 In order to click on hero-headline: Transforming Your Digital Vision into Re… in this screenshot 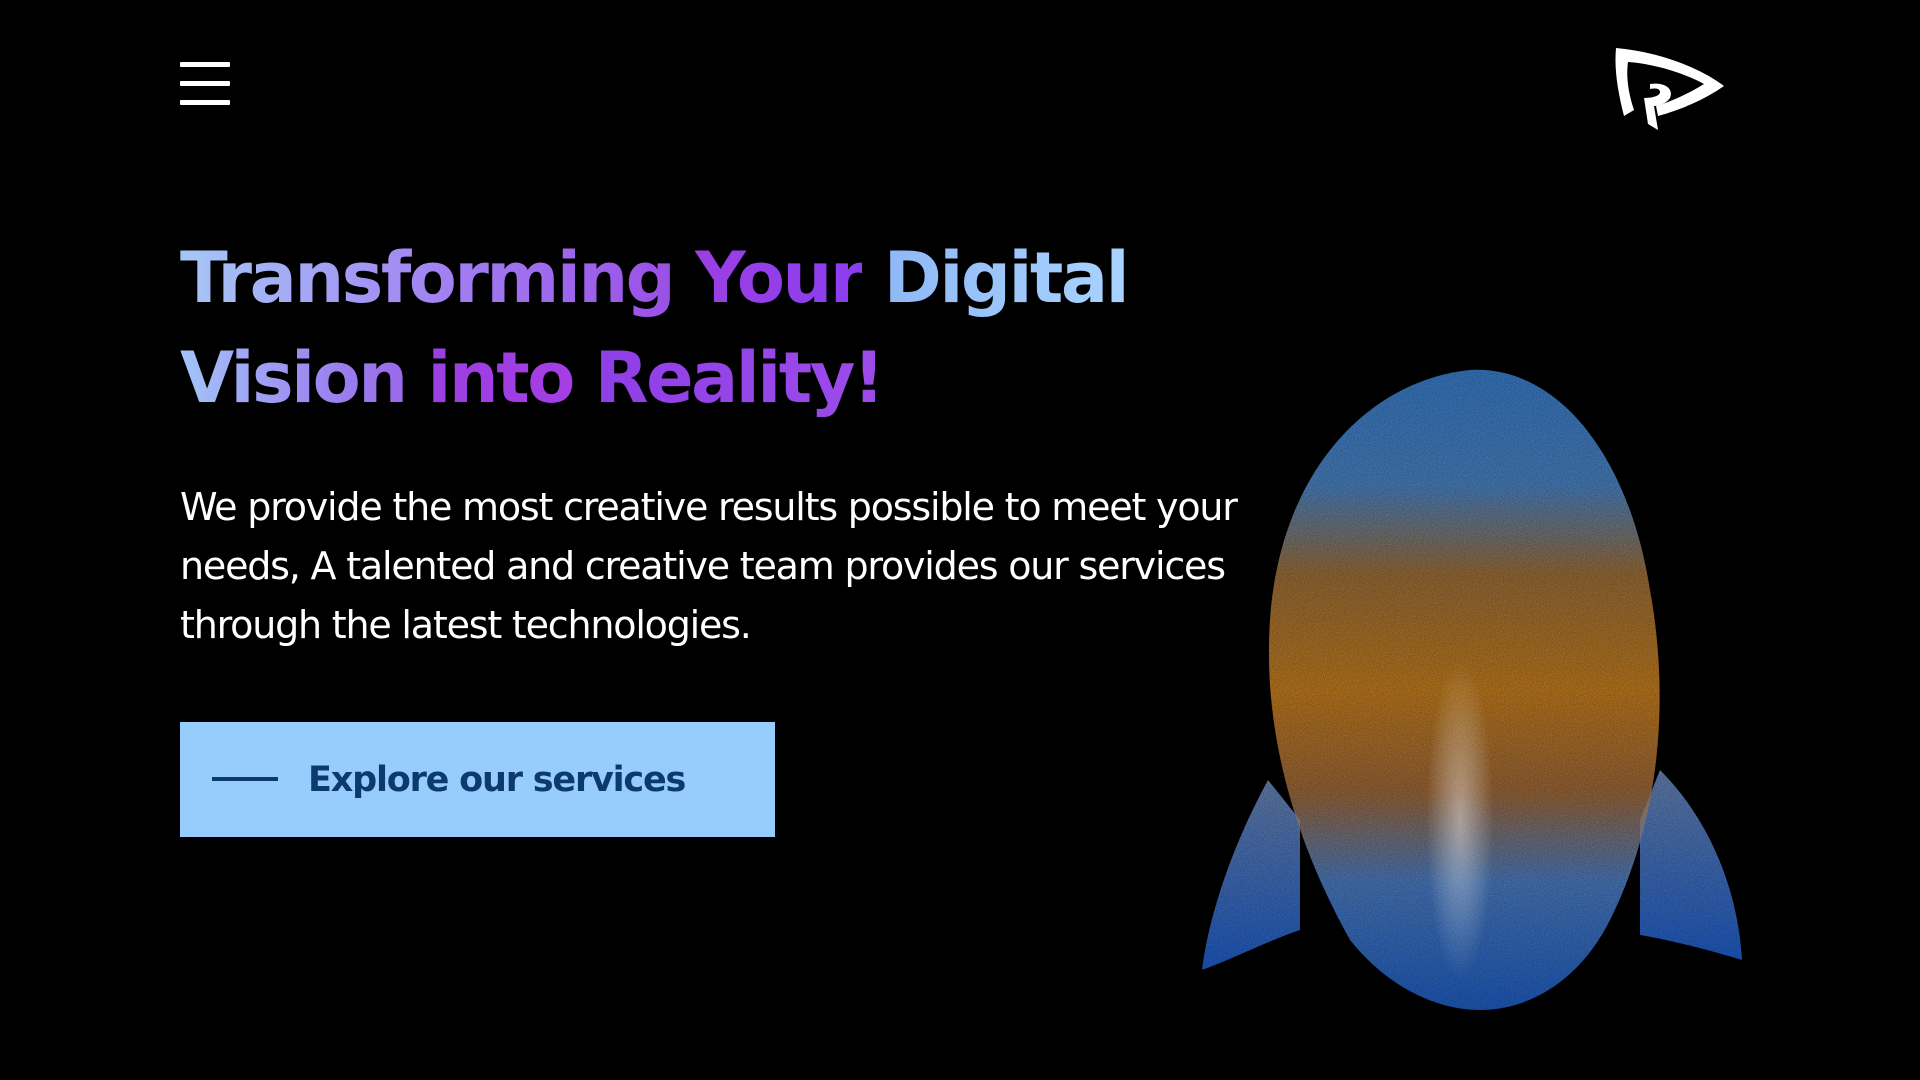, I will do `click(700, 328)`.